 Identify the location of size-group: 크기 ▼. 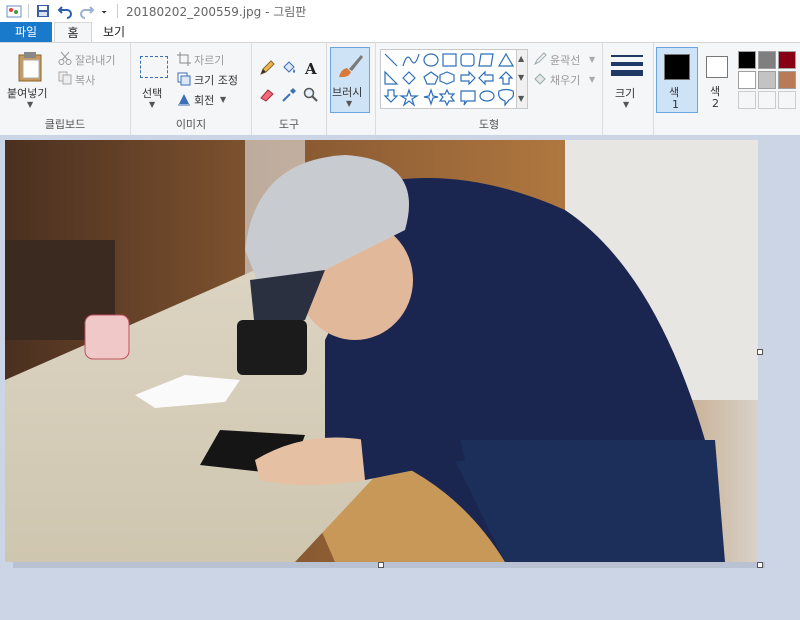
(628, 89).